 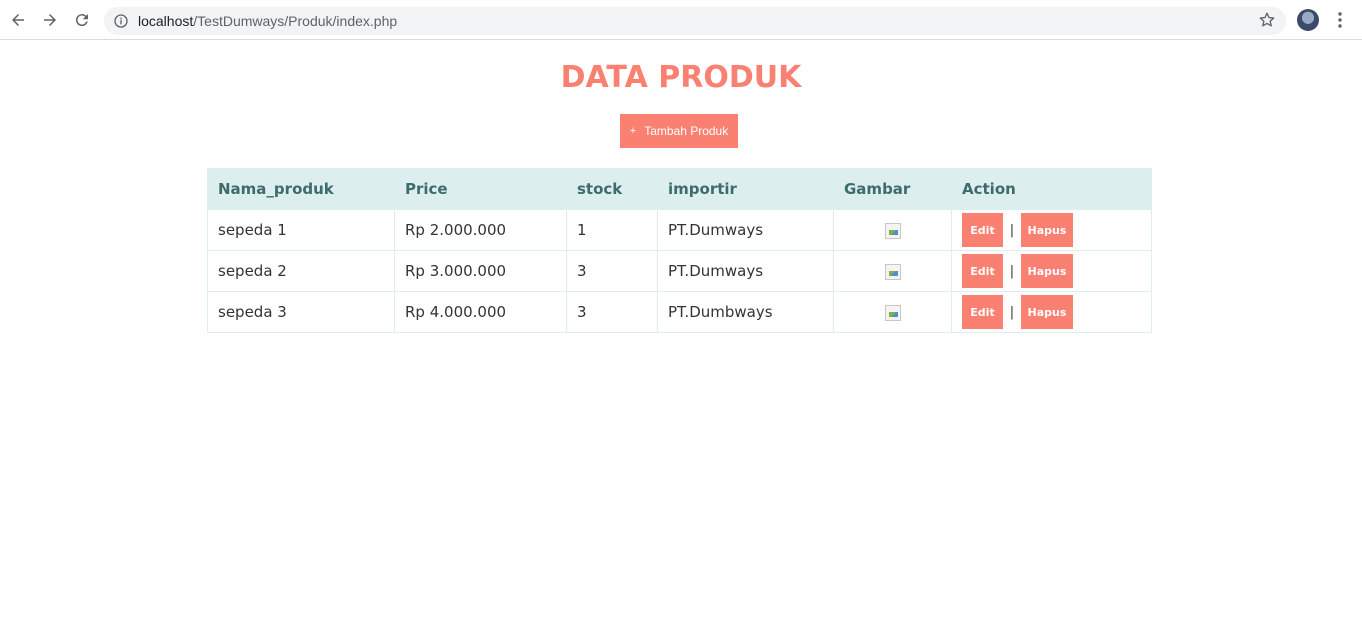 I want to click on header-gambar: Gambar, so click(x=892, y=189).